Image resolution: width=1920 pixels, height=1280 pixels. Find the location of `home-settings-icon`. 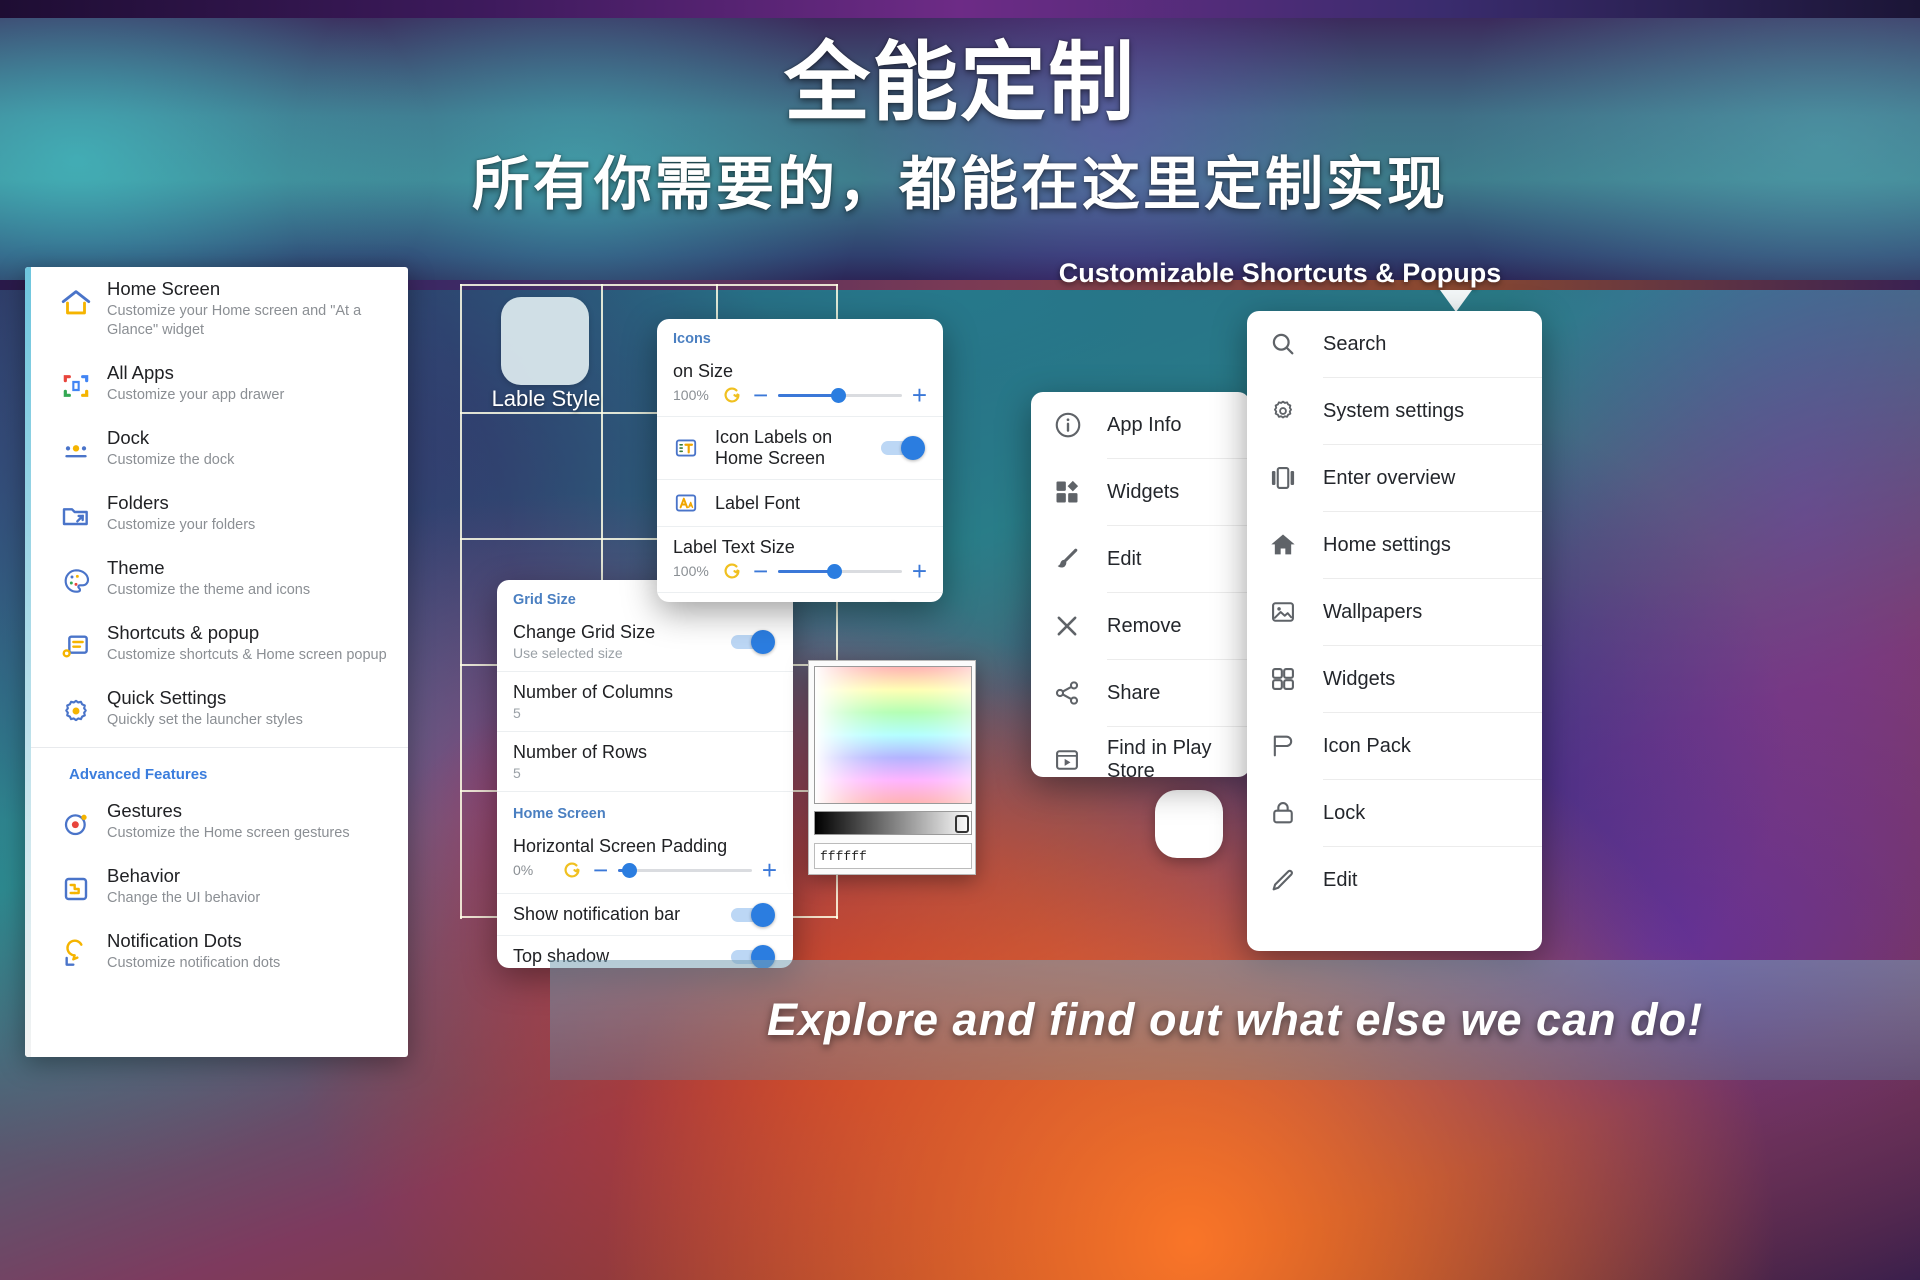

home-settings-icon is located at coordinates (1296, 545).